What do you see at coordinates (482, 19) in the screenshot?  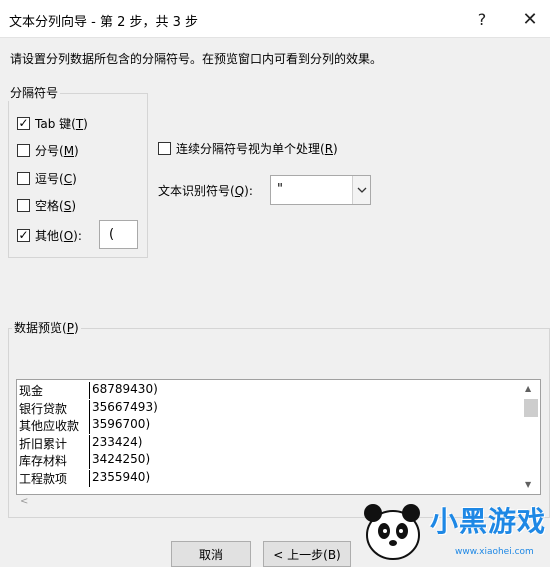 I see `help-icon: ?` at bounding box center [482, 19].